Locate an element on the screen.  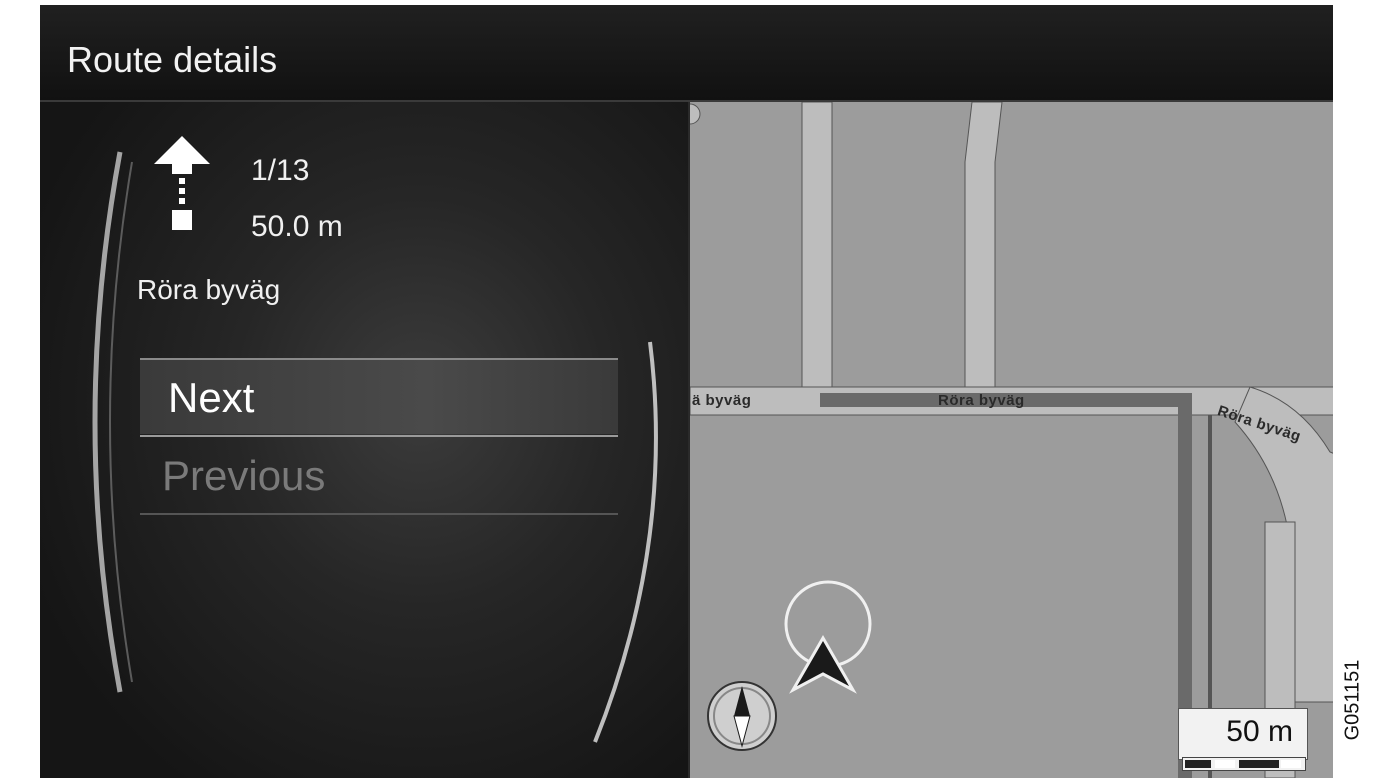
straight-arrow-icon is located at coordinates (182, 183).